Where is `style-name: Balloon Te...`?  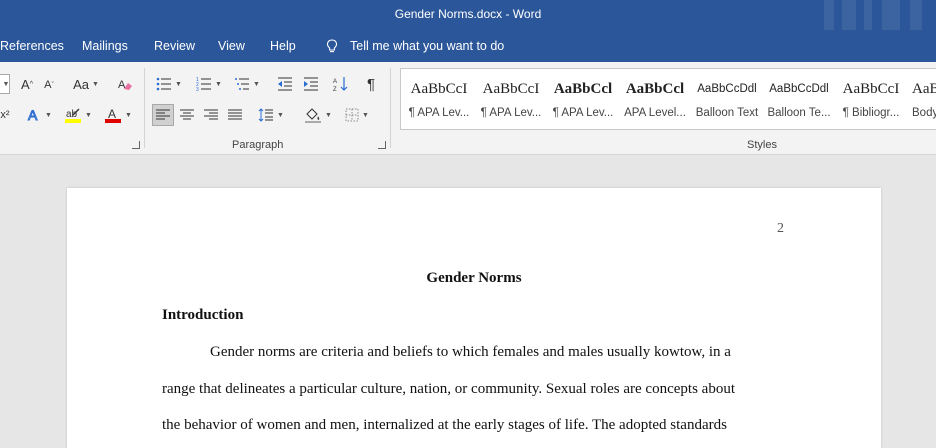 style-name: Balloon Te... is located at coordinates (799, 113).